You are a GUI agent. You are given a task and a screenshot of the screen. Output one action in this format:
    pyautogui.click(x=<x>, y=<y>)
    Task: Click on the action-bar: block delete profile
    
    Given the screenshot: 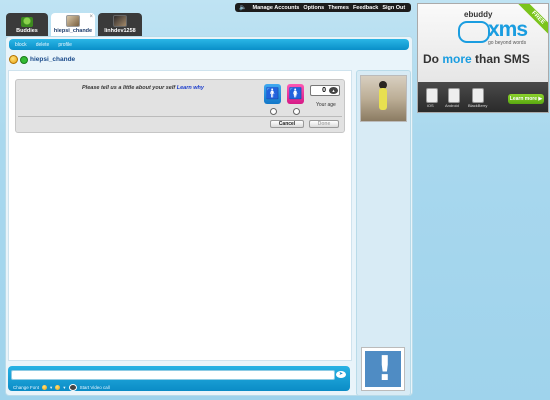 What is the action you would take?
    pyautogui.click(x=209, y=44)
    